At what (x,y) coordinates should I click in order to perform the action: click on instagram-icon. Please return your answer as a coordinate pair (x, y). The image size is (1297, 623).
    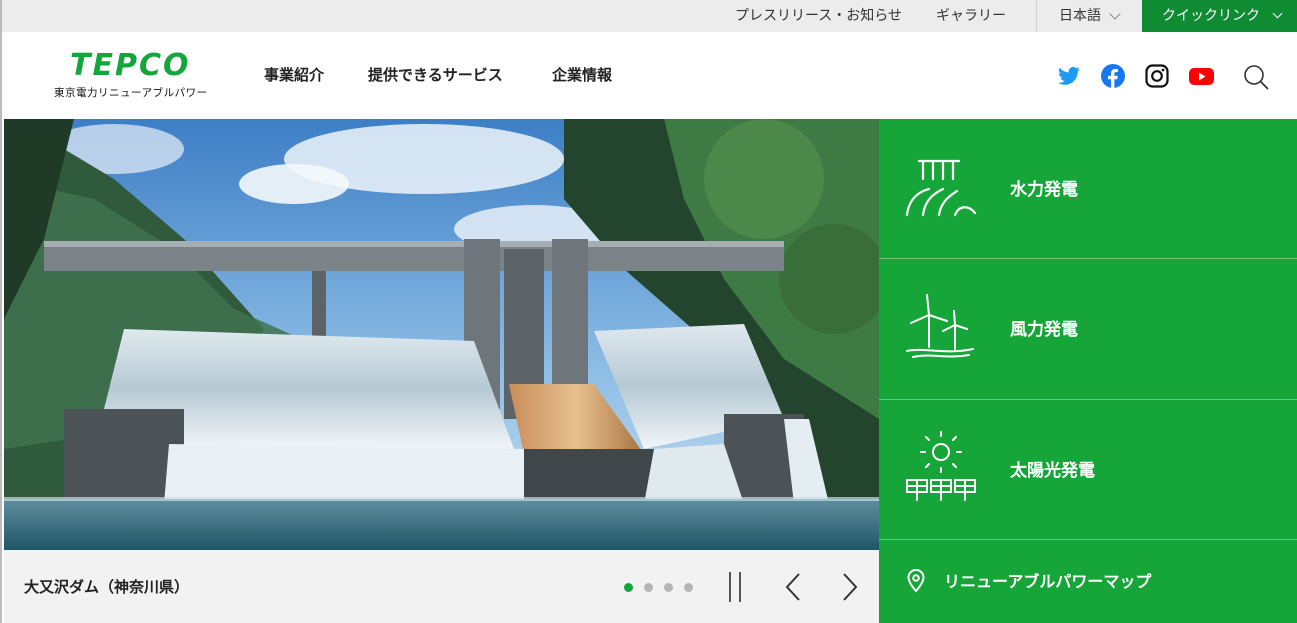
    Looking at the image, I should click on (1157, 76).